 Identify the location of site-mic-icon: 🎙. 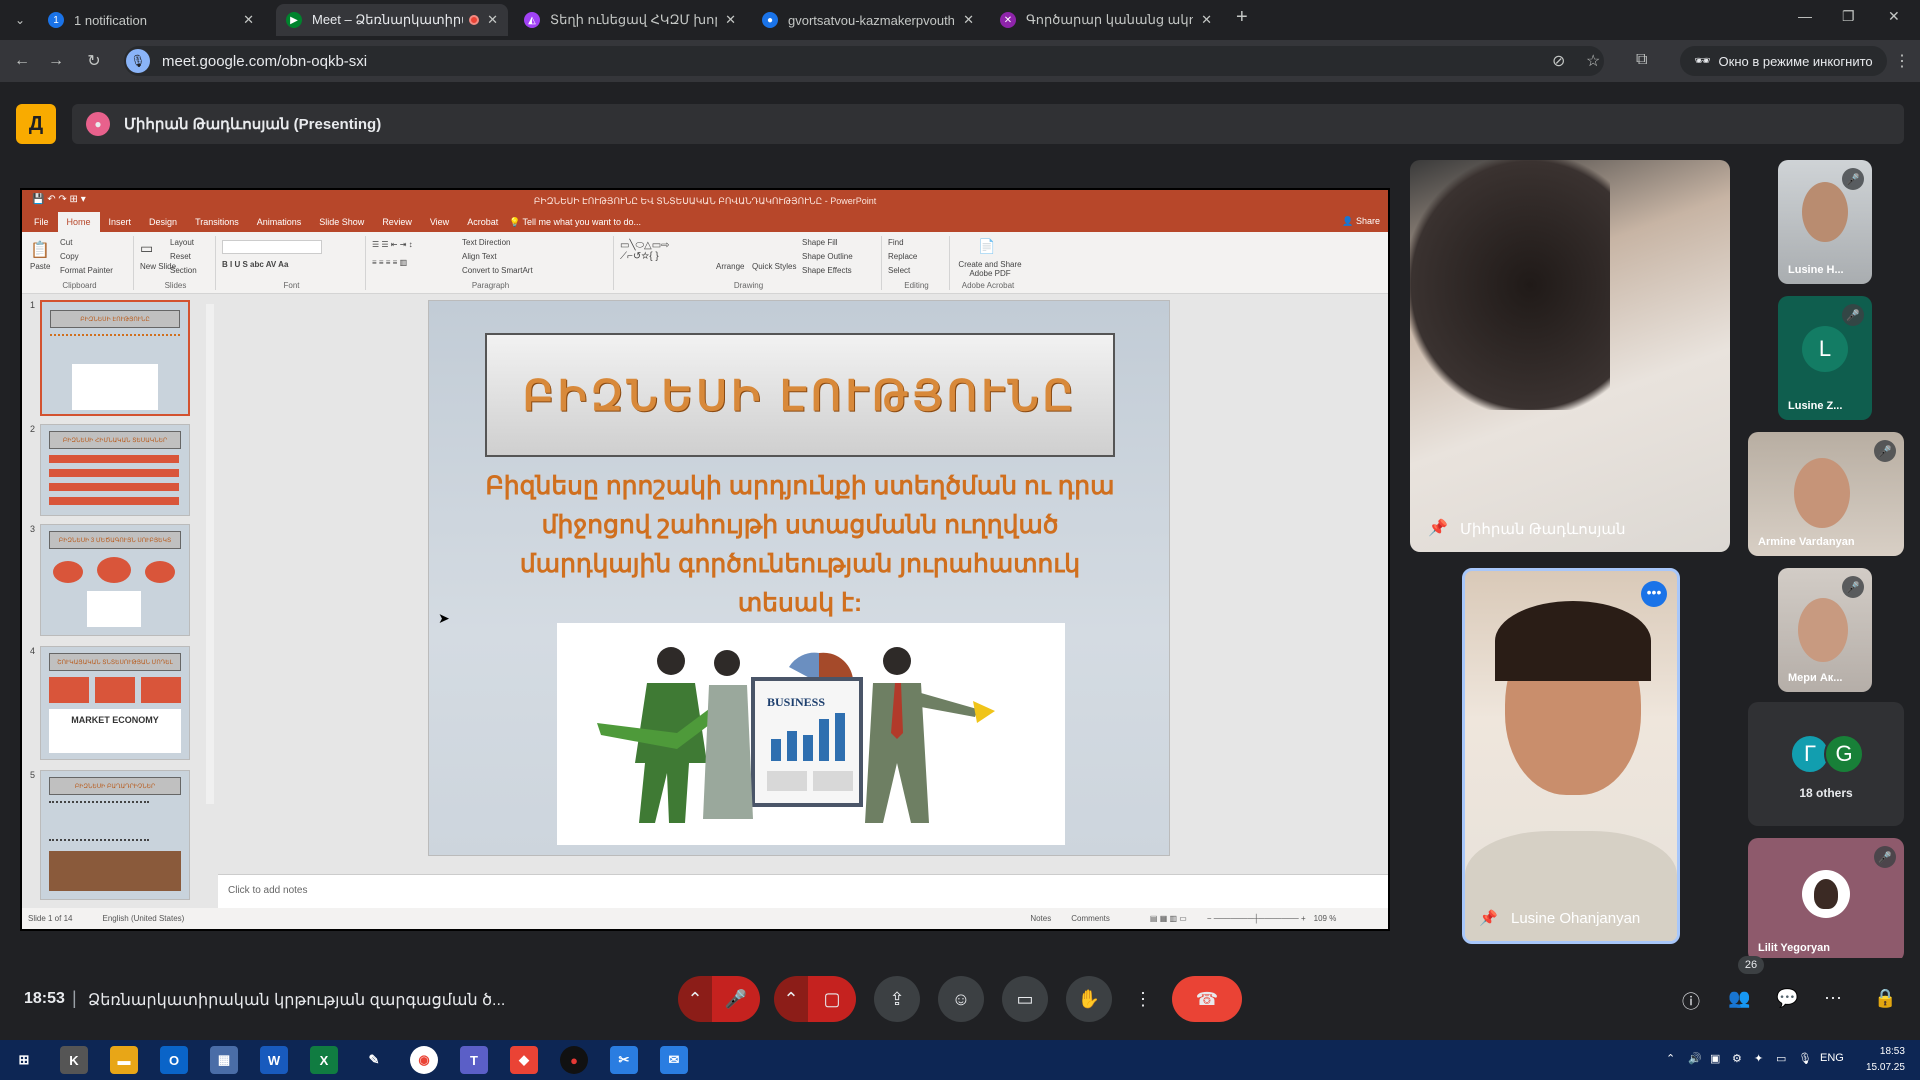
(138, 61).